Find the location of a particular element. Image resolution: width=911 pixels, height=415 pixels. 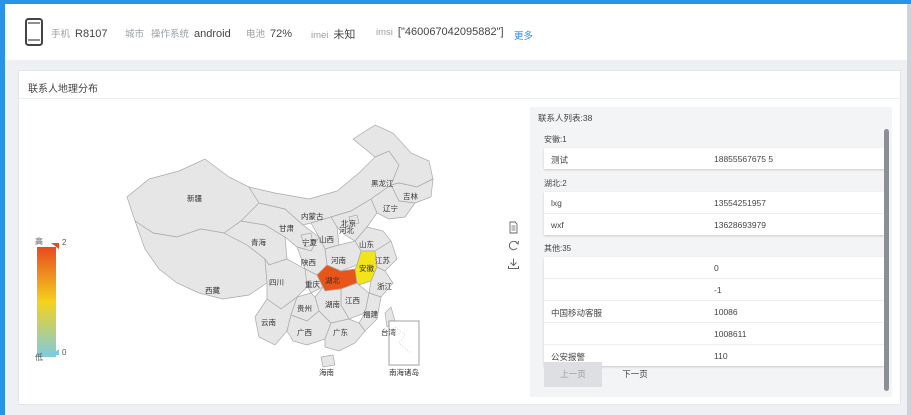

label-guangdong: 广东 is located at coordinates (340, 332).